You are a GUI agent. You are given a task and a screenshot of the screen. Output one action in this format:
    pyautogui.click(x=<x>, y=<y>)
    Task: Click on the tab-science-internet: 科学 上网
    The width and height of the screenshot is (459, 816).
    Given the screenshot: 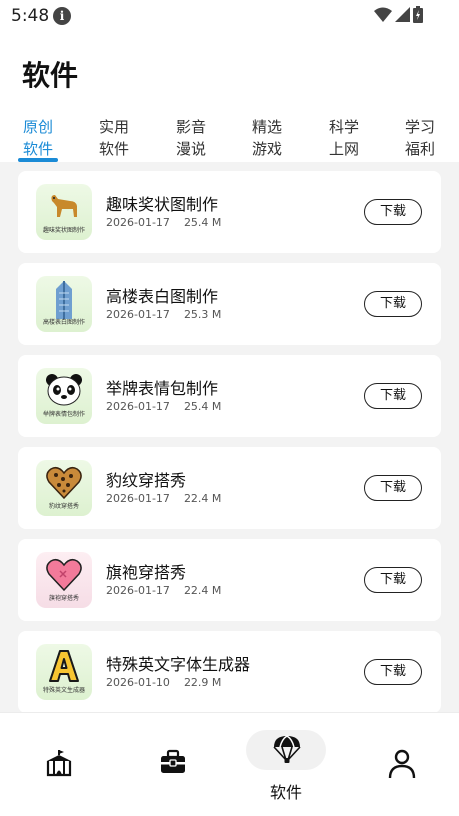 What is the action you would take?
    pyautogui.click(x=354, y=138)
    